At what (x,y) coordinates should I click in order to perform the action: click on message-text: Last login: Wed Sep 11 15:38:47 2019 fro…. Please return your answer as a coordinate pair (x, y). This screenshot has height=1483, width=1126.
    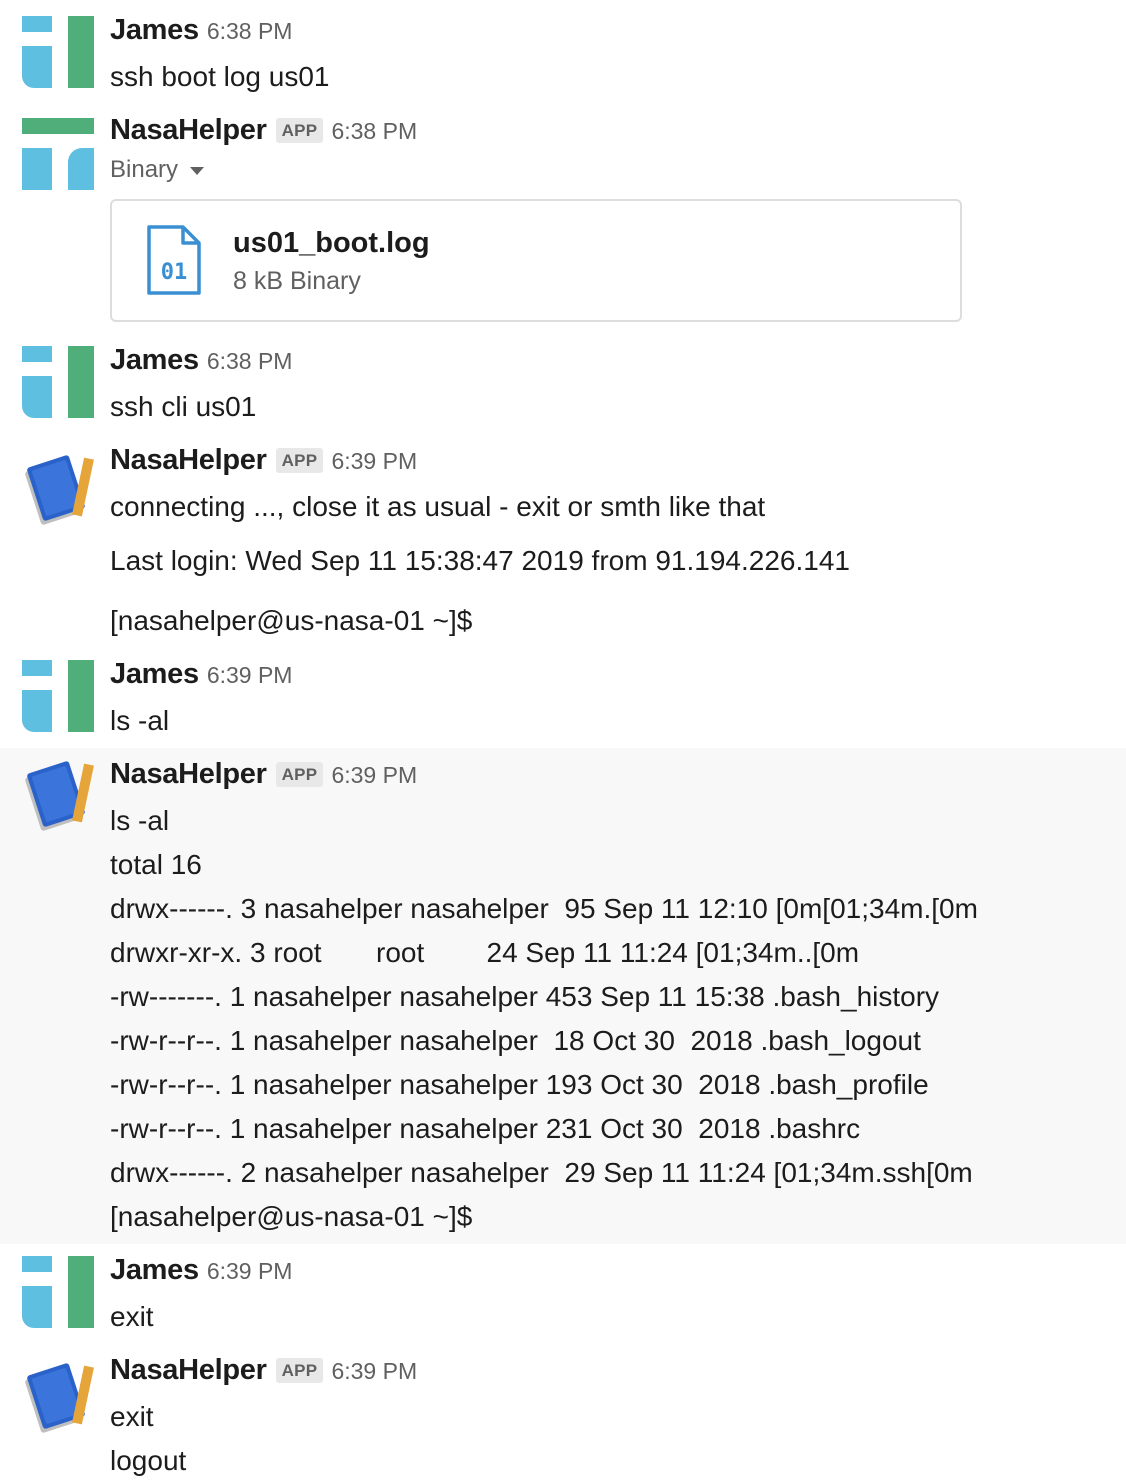
    Looking at the image, I should click on (480, 560).